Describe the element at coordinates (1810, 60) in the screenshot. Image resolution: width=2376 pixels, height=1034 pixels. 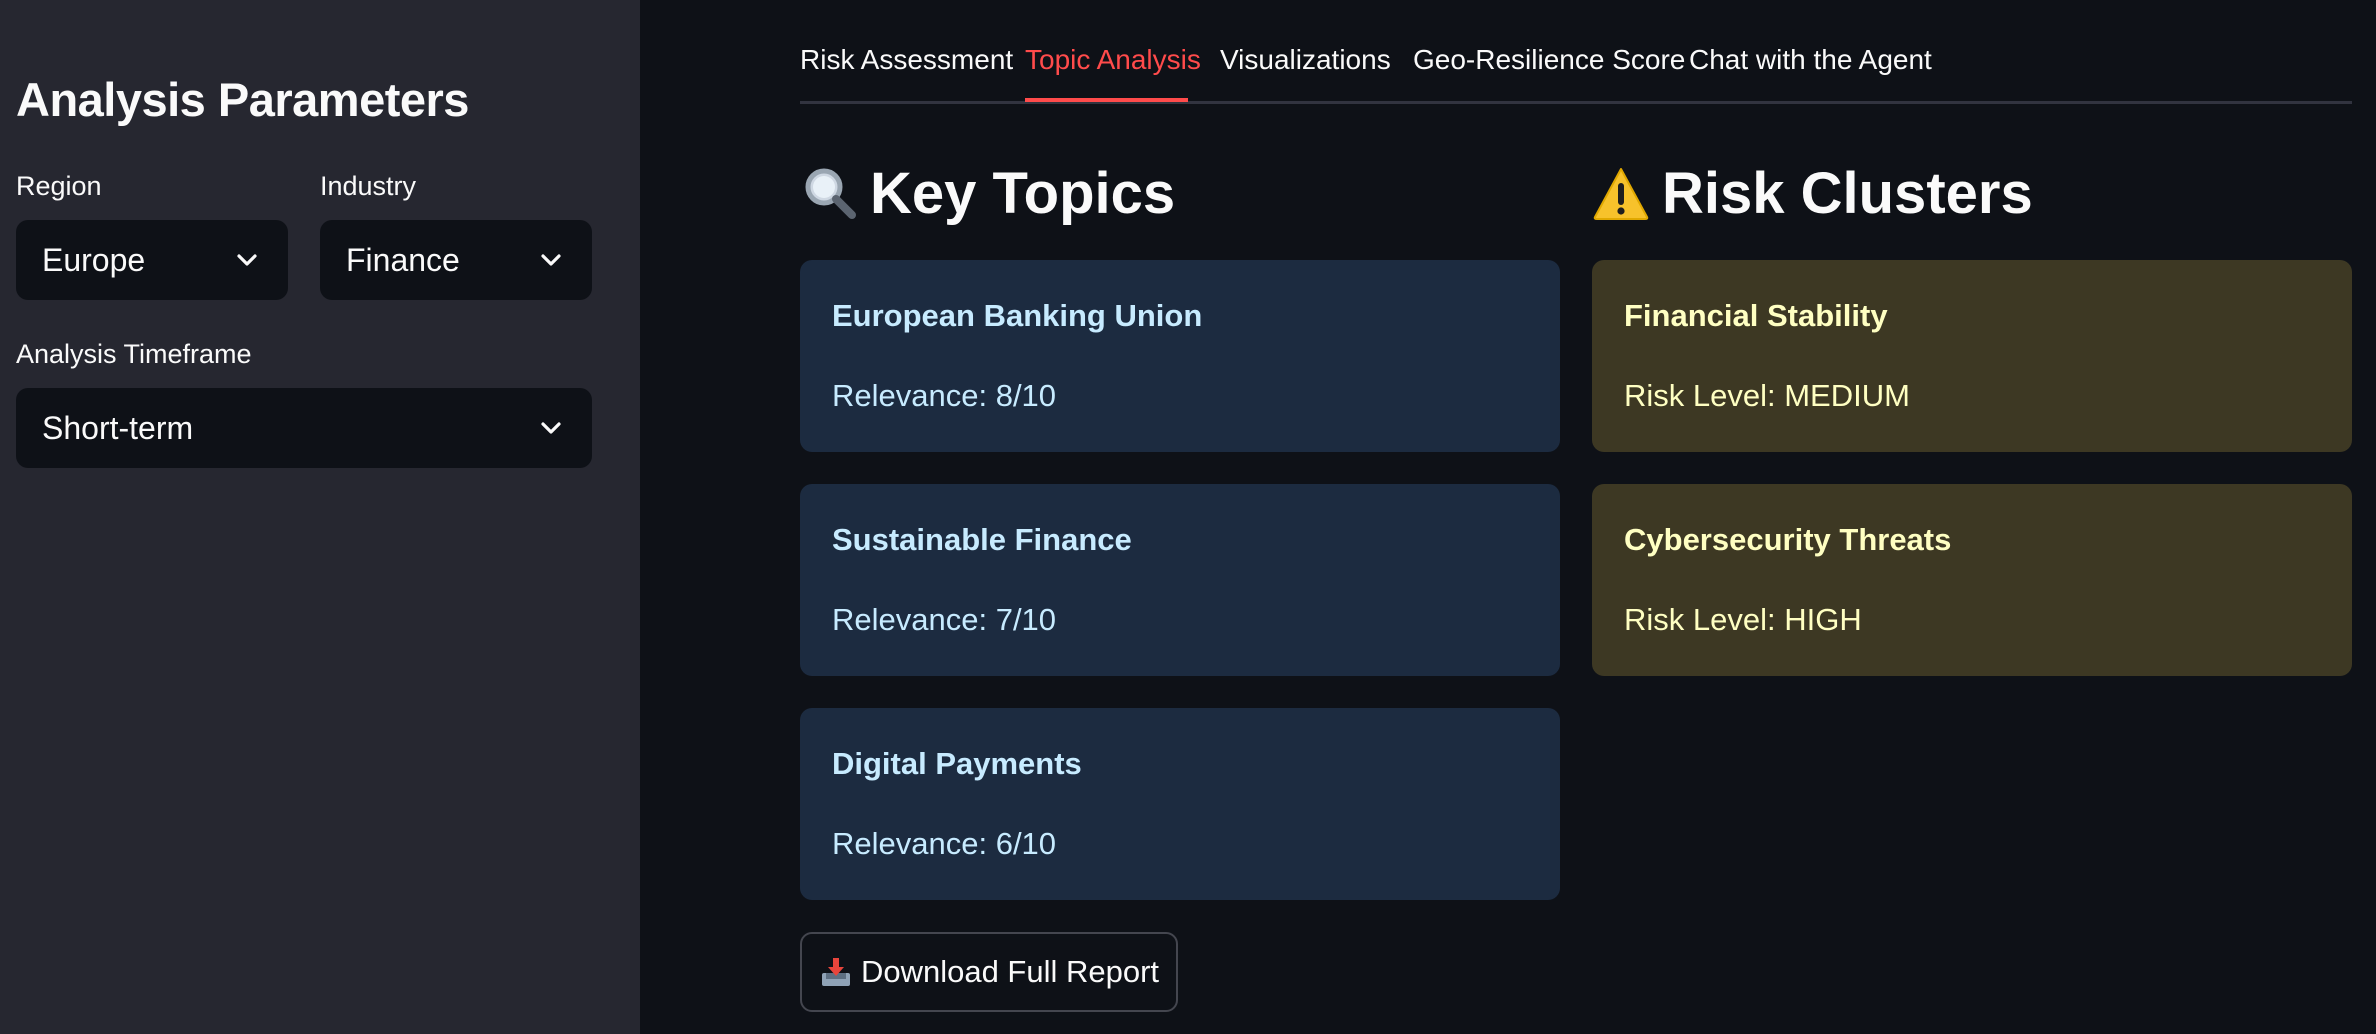
I see `tab-chat-with-the-agent: Chat with the Agent` at that location.